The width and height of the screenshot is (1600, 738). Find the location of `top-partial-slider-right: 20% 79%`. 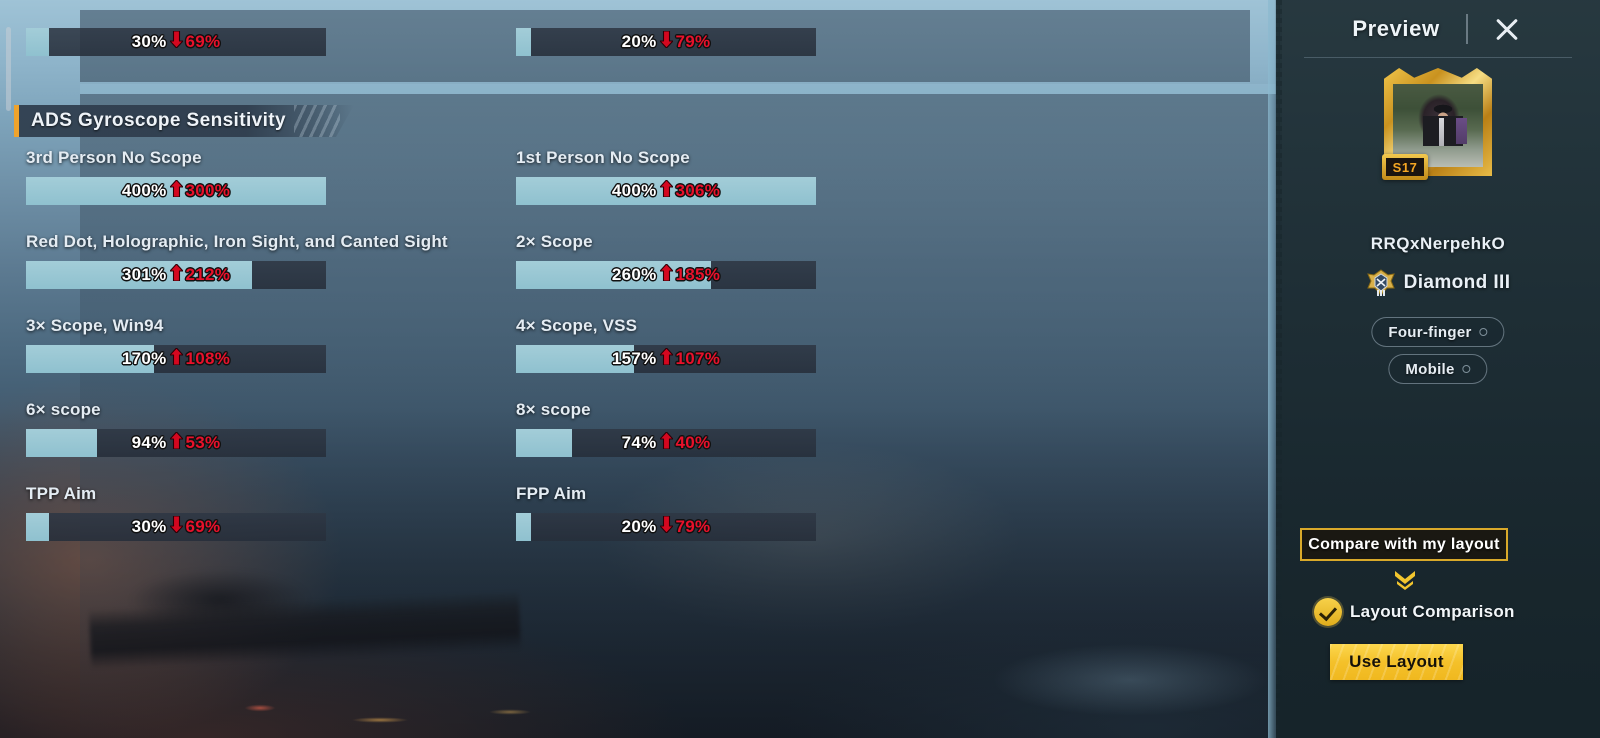

top-partial-slider-right: 20% 79% is located at coordinates (666, 42).